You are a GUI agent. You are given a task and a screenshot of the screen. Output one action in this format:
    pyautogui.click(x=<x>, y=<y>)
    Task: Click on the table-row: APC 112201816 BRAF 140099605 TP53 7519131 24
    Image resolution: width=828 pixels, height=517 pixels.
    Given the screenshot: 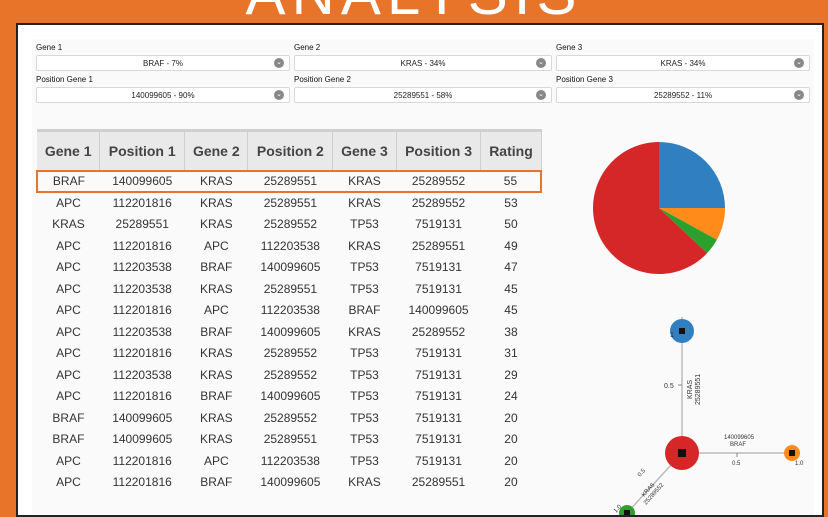 What is the action you would take?
    pyautogui.click(x=289, y=397)
    